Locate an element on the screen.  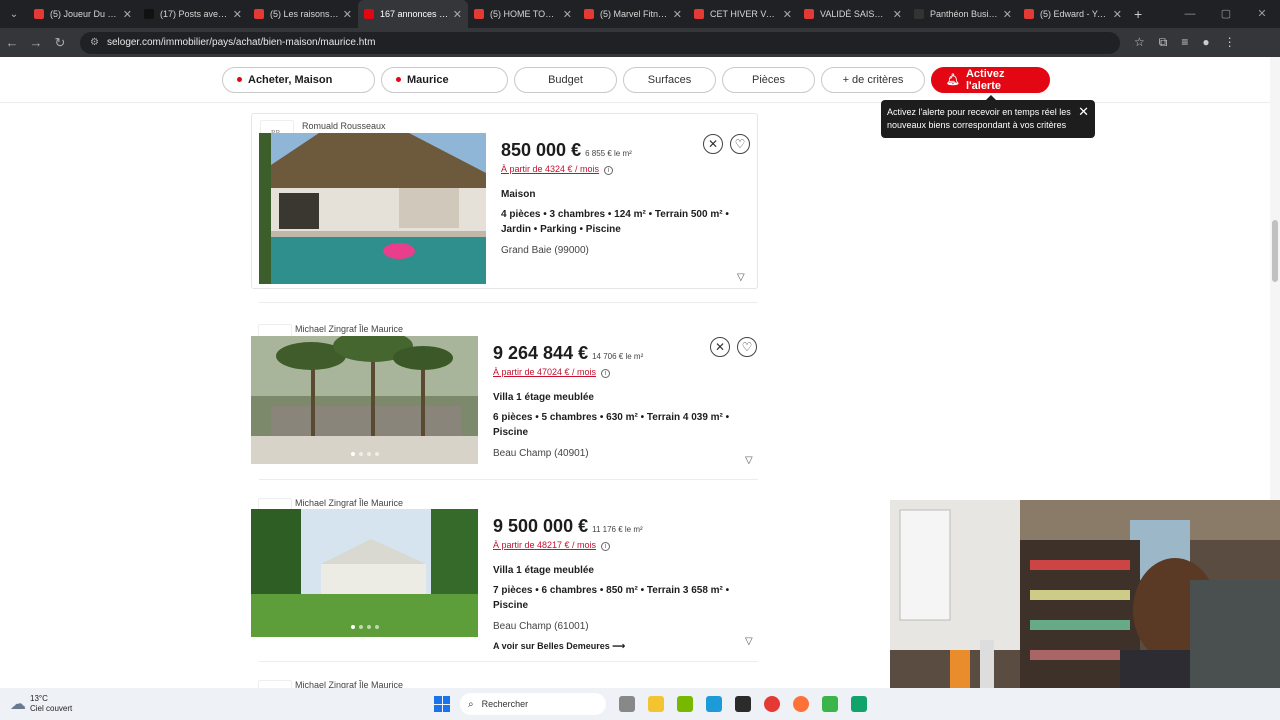
tab: Panthéon Business ✕ is located at coordinates (963, 14).